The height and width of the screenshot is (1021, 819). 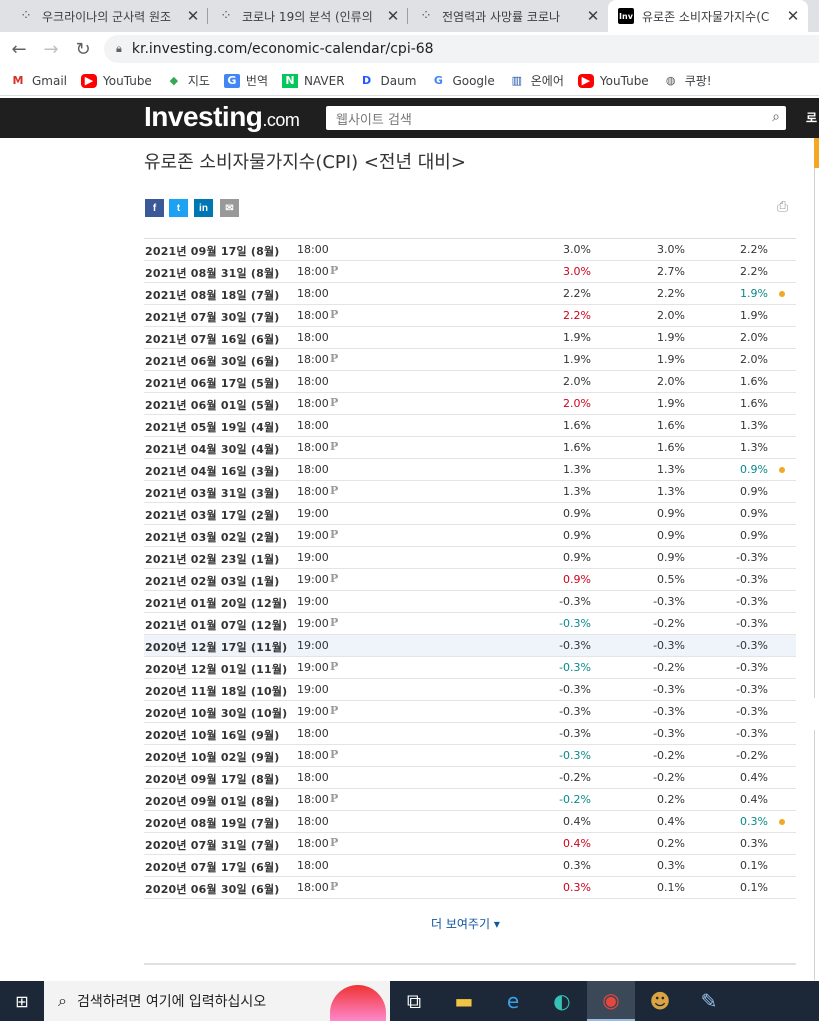 I want to click on table-row: 2021년 07월 16일 (6월) 18:00 1.9% 1.9% 2.0%, so click(x=470, y=338).